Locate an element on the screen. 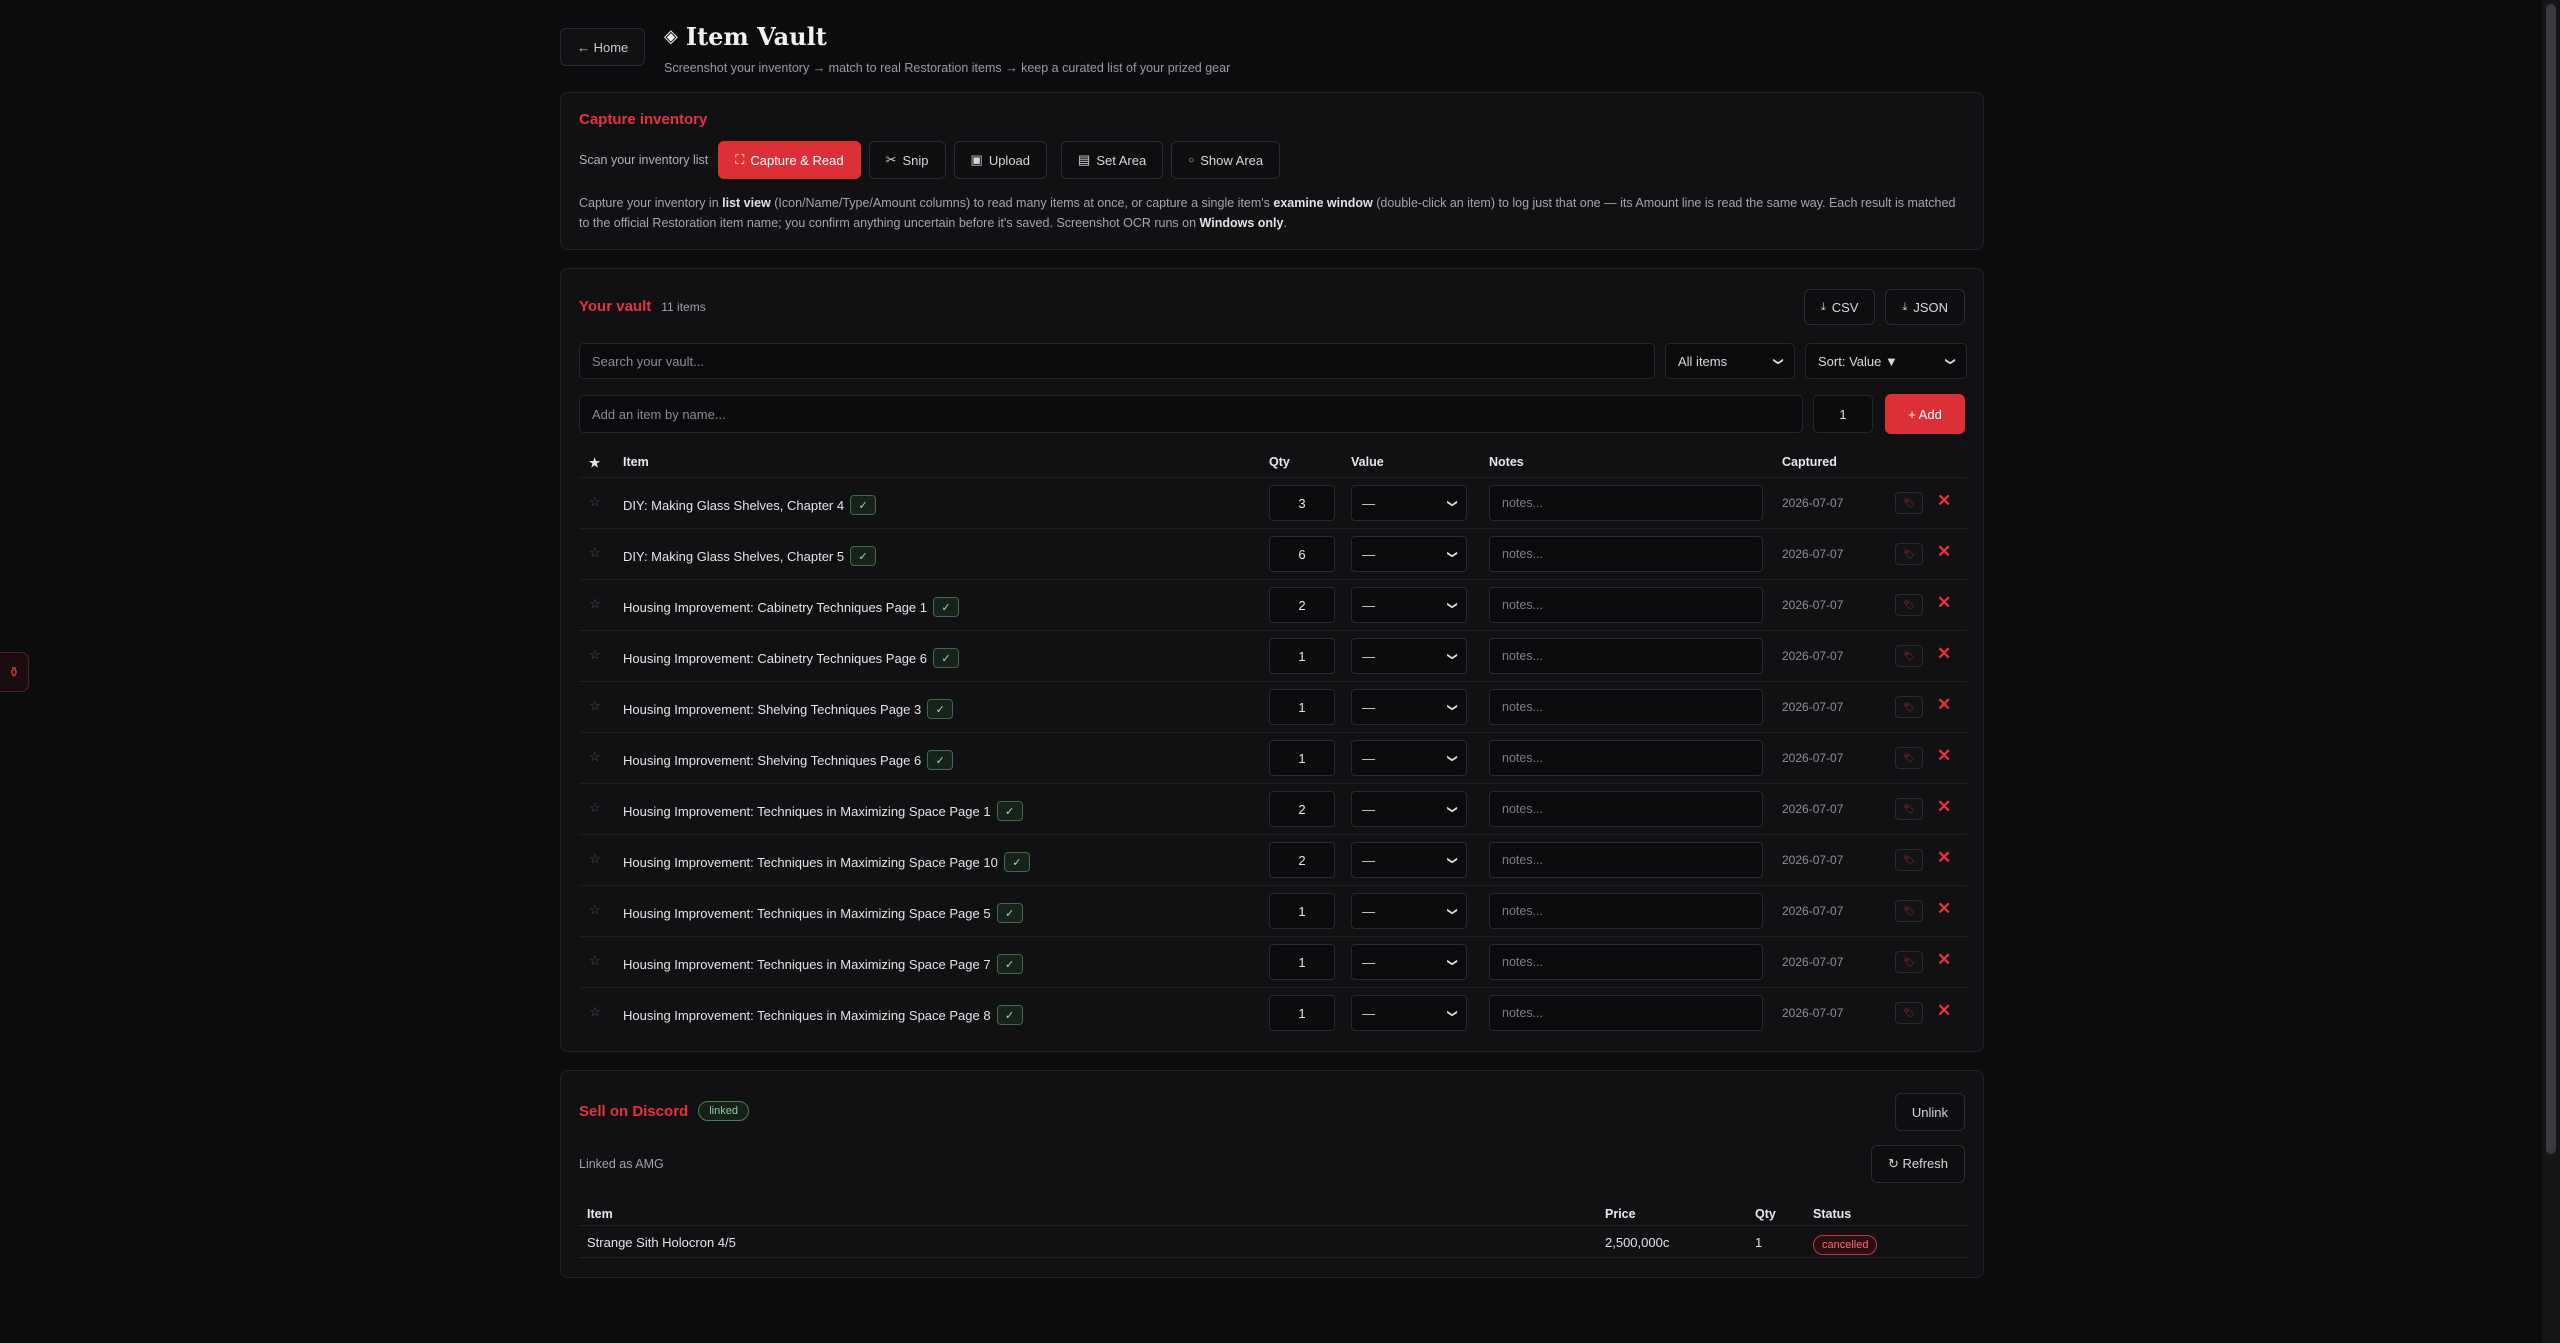 The height and width of the screenshot is (1343, 2560). export-json-button: ⤓ JSON is located at coordinates (1925, 307).